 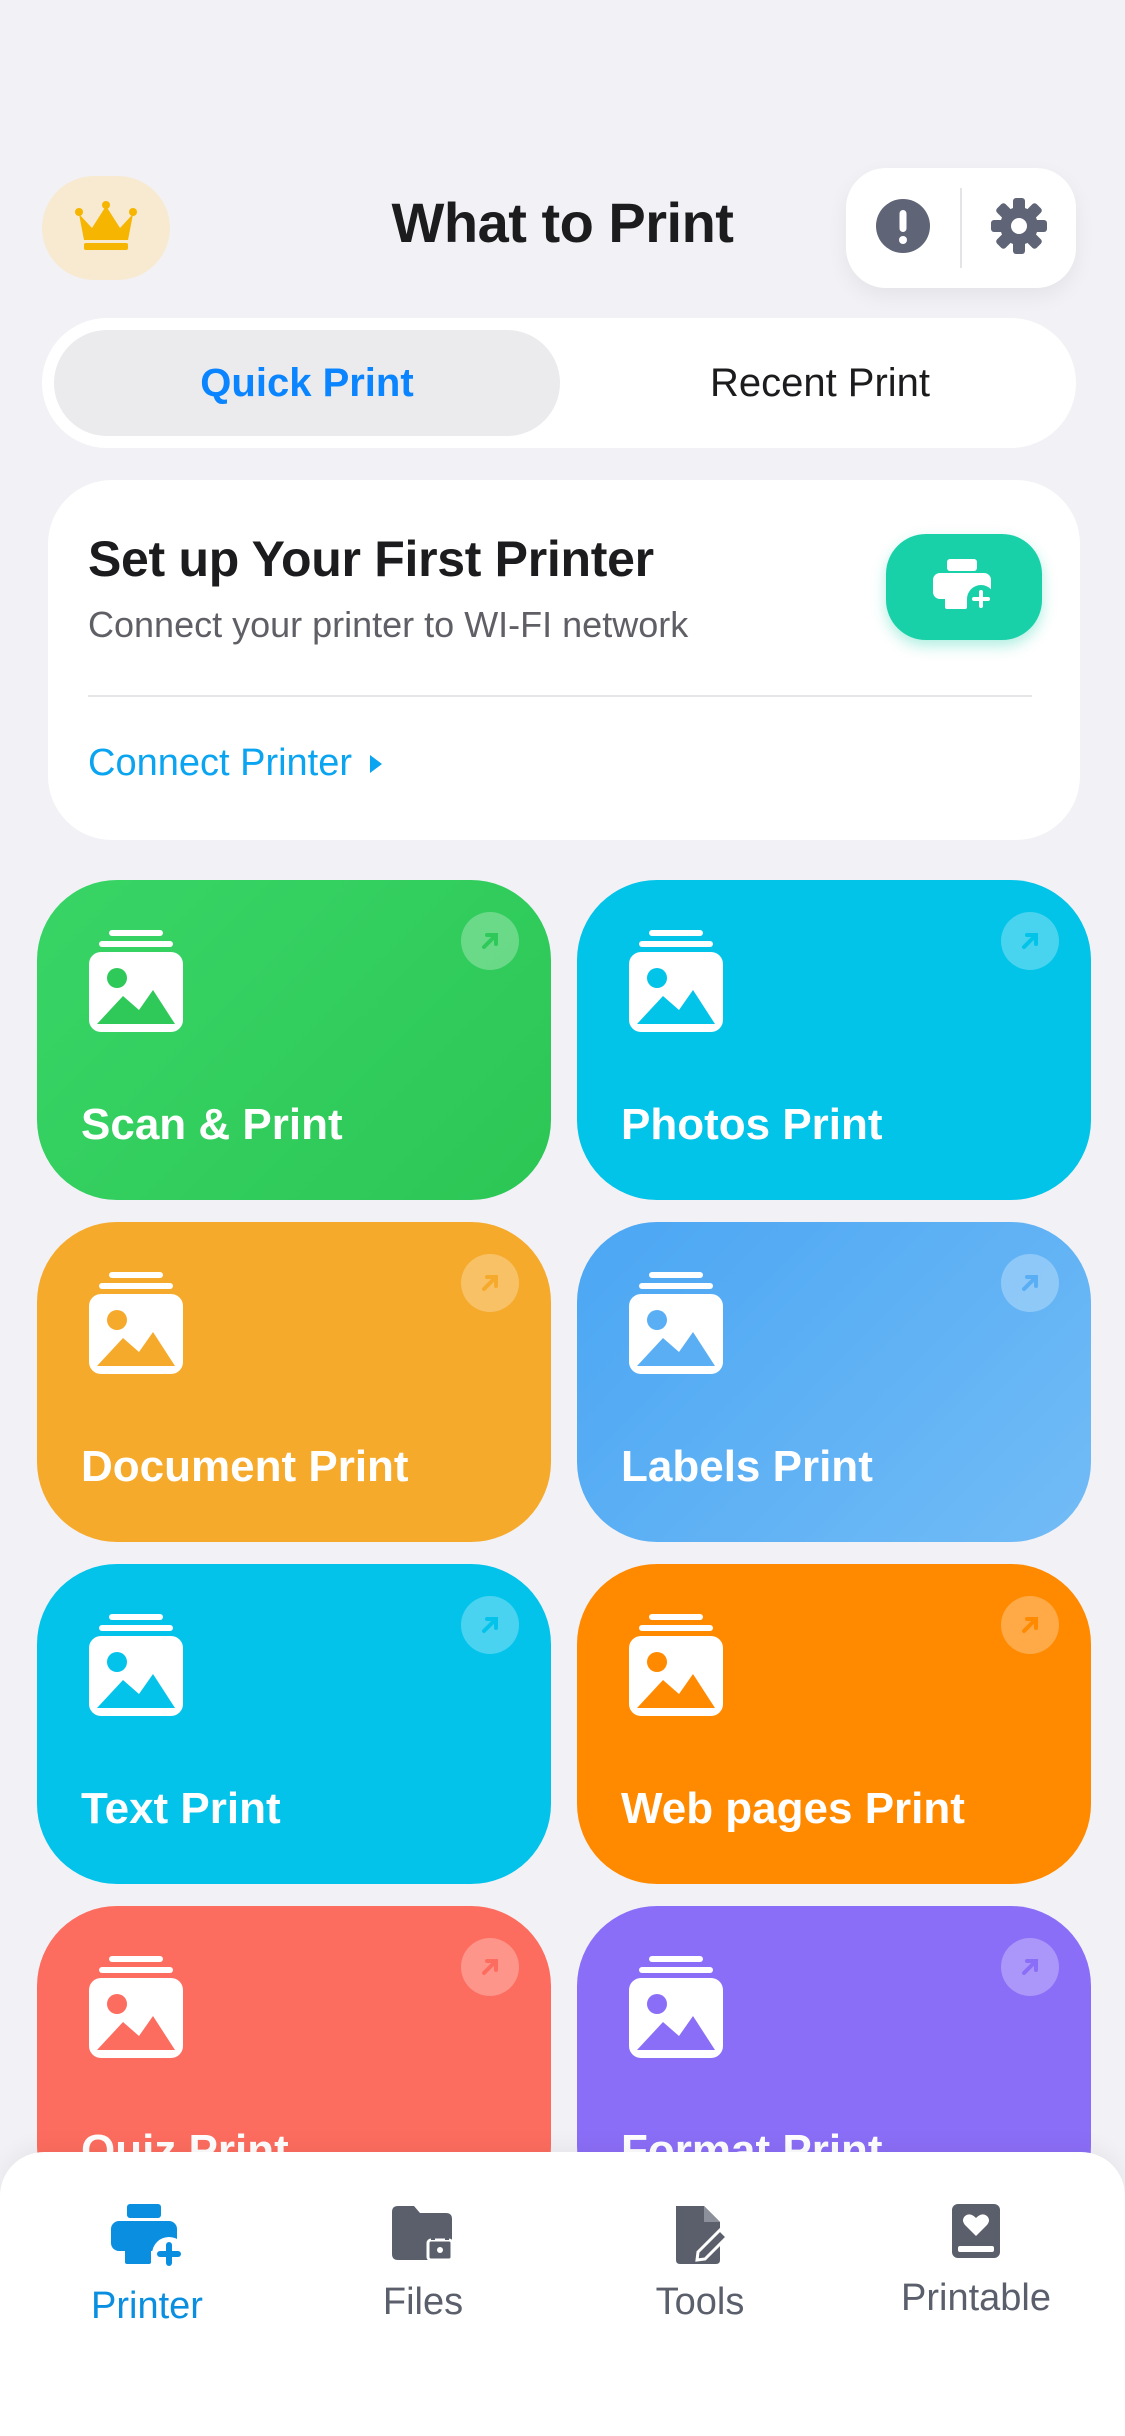 I want to click on gear-icon, so click(x=1019, y=228).